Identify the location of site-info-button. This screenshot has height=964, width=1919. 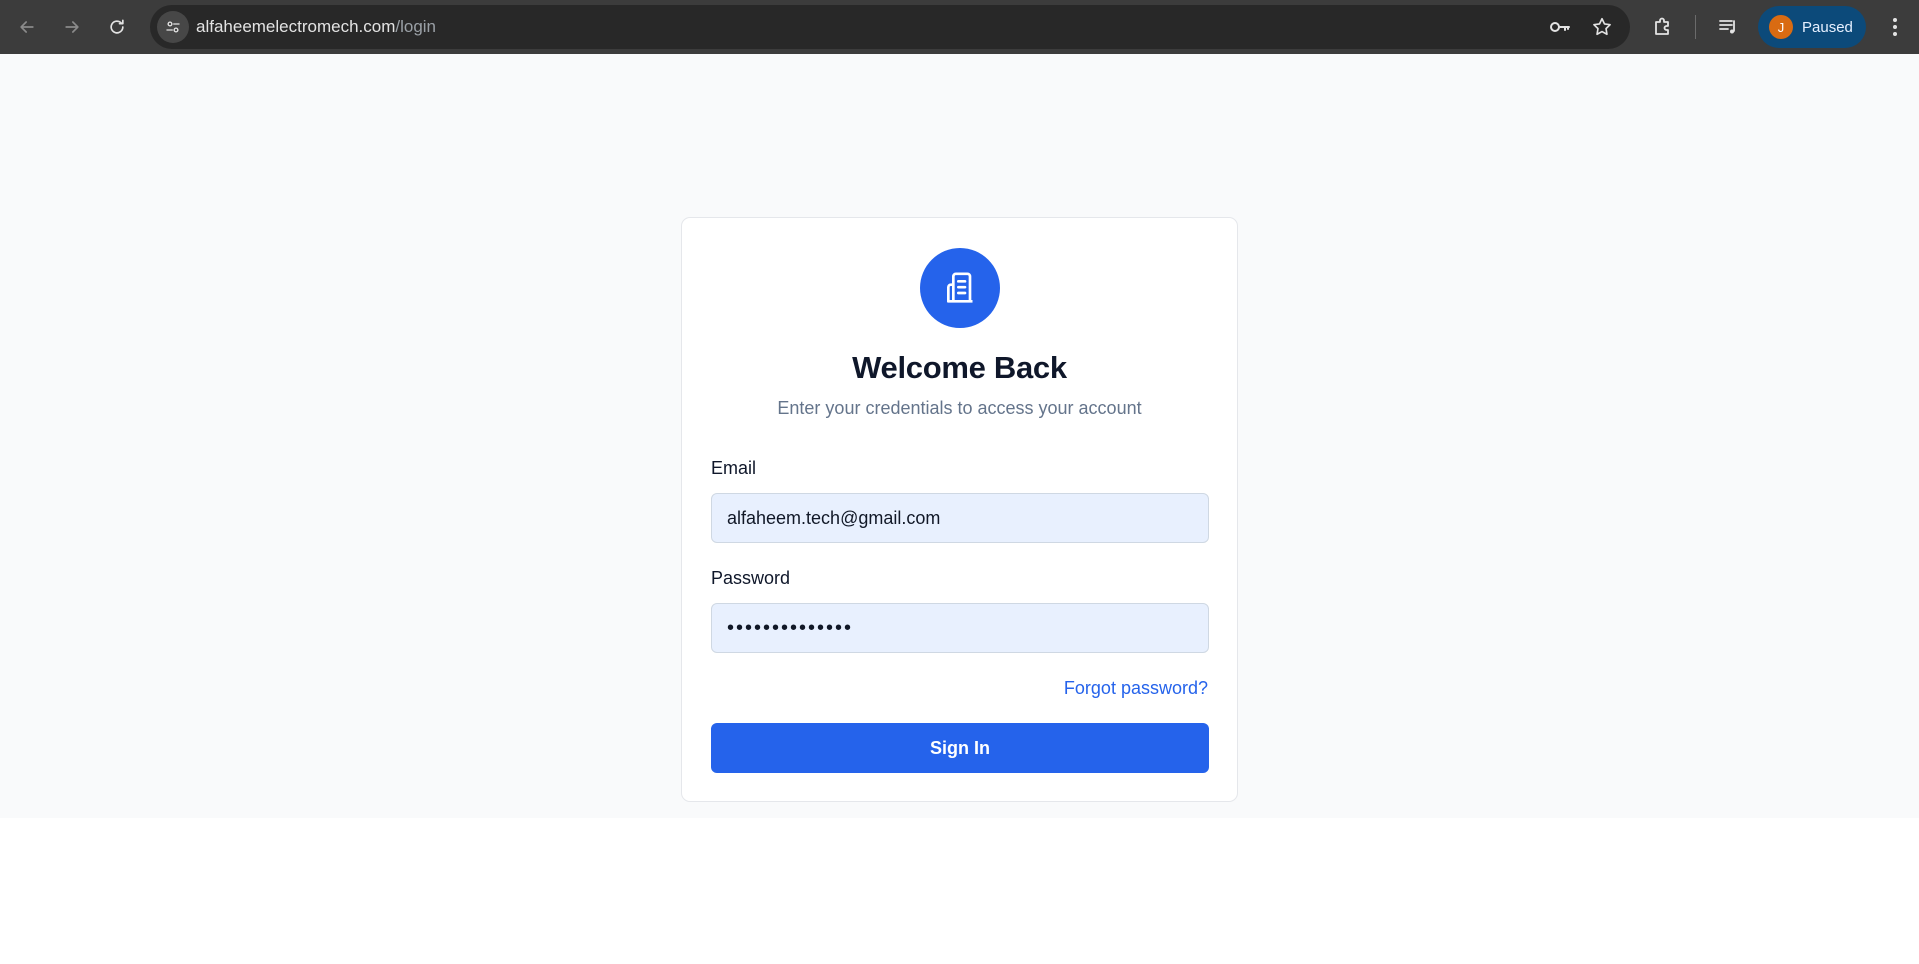
(173, 27).